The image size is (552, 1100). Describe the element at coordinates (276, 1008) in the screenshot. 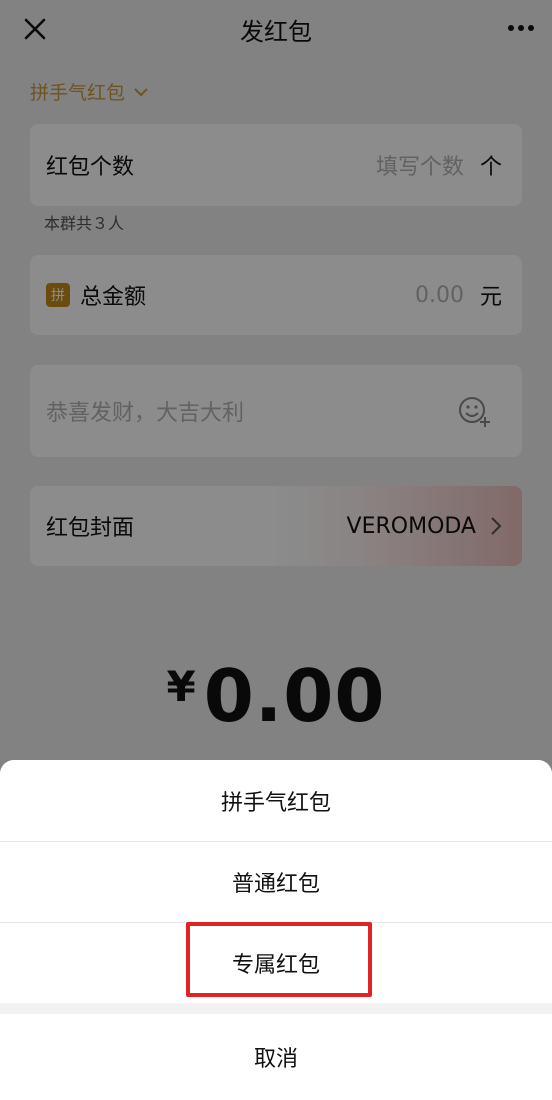

I see `sheet-gap` at that location.